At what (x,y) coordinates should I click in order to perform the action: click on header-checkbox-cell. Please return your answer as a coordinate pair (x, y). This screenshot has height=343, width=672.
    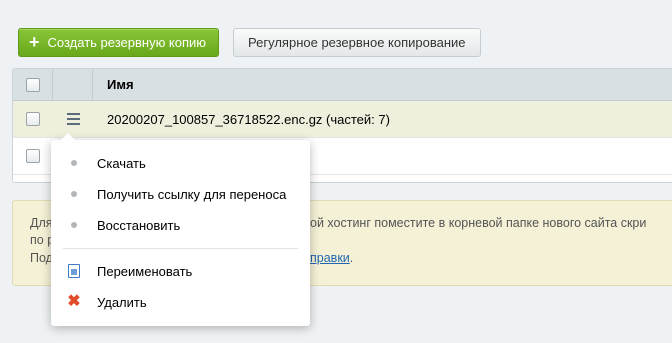
    Looking at the image, I should click on (33, 84).